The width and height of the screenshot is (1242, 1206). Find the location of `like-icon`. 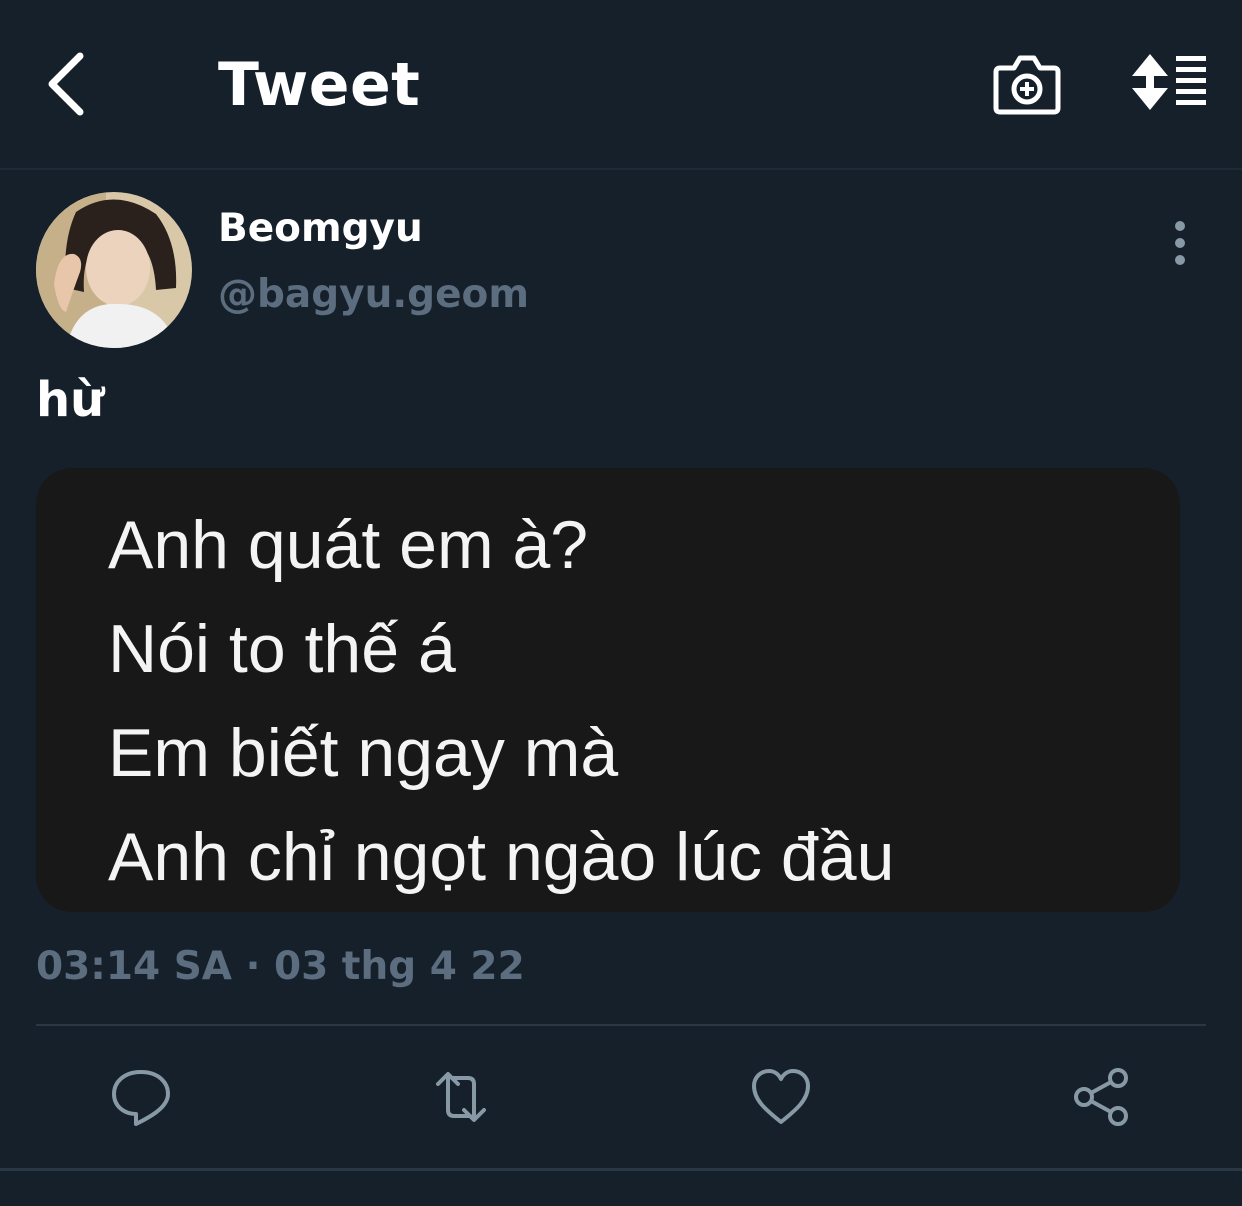

like-icon is located at coordinates (781, 1096).